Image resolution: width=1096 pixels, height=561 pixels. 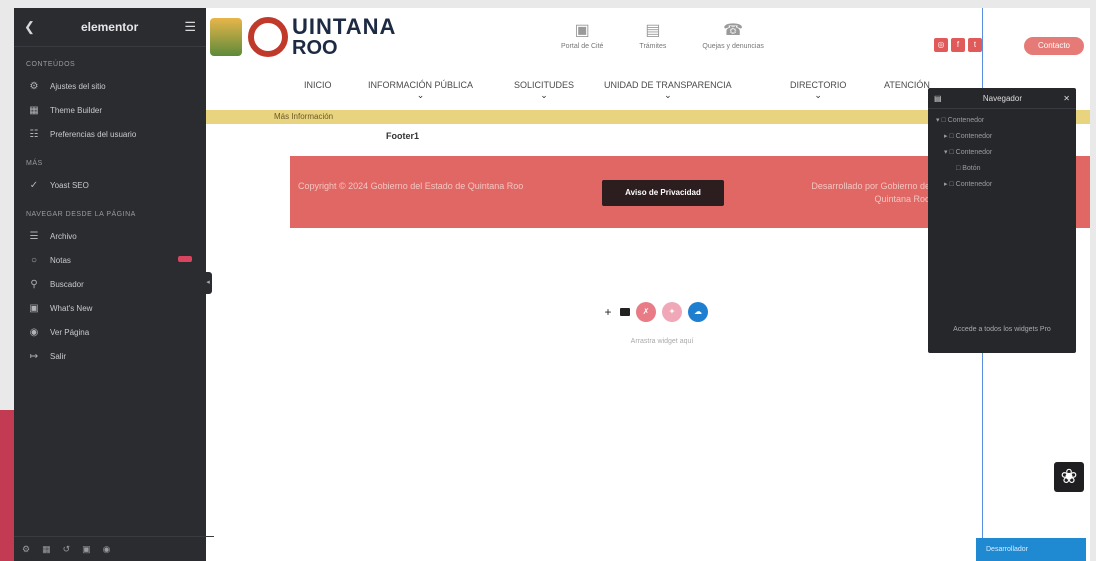 I want to click on accessibility-icon: ❀, so click(x=1069, y=477).